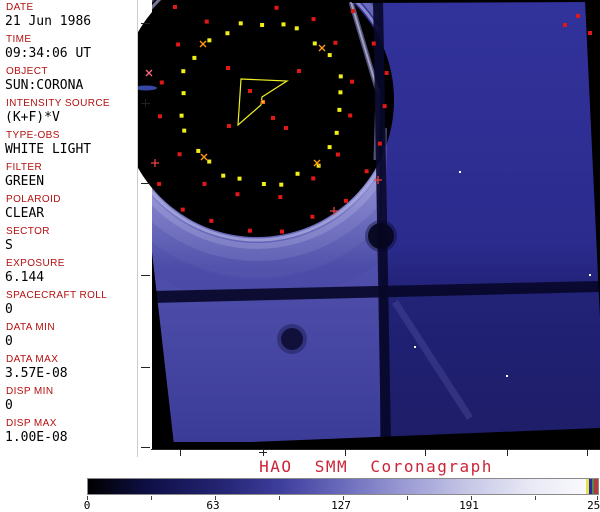 The image size is (600, 512). Describe the element at coordinates (24, 167) in the screenshot. I see `field-label: FILTER` at that location.